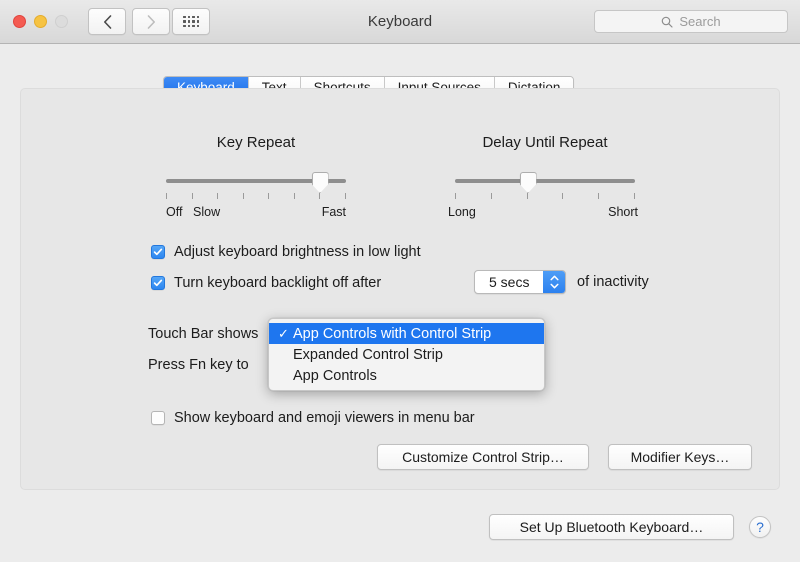 The height and width of the screenshot is (562, 800). I want to click on menu-item-app-controls: App Controls, so click(406, 375).